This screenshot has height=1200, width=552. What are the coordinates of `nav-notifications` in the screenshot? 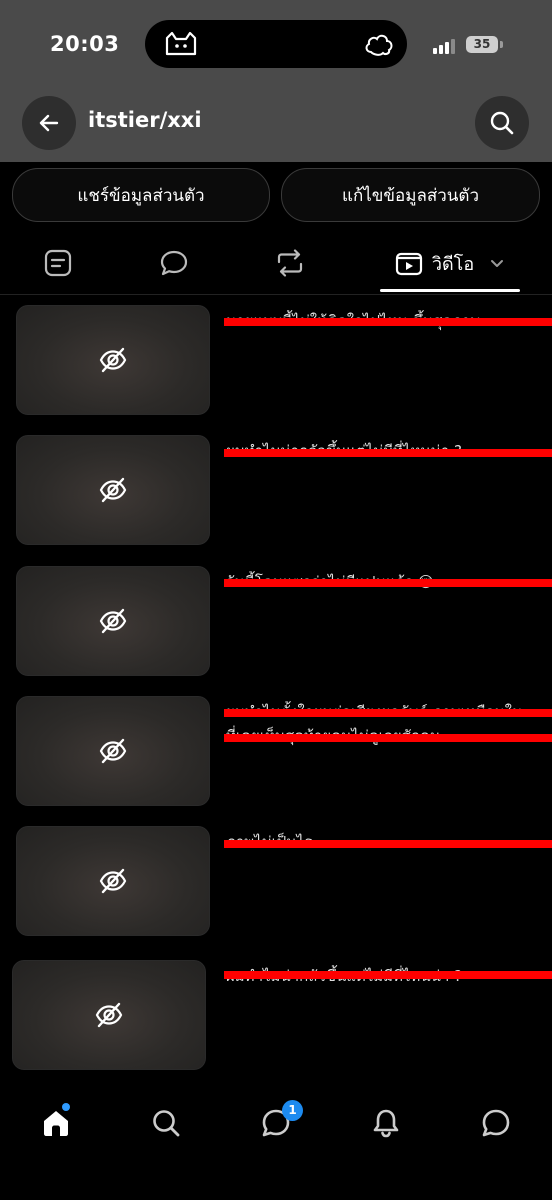 It's located at (386, 1123).